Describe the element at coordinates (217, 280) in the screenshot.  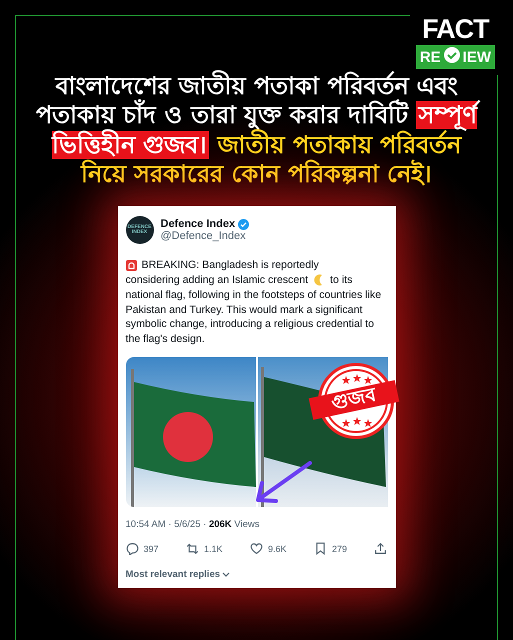
I see `tweet-text: considering adding an Islamic crescent` at that location.